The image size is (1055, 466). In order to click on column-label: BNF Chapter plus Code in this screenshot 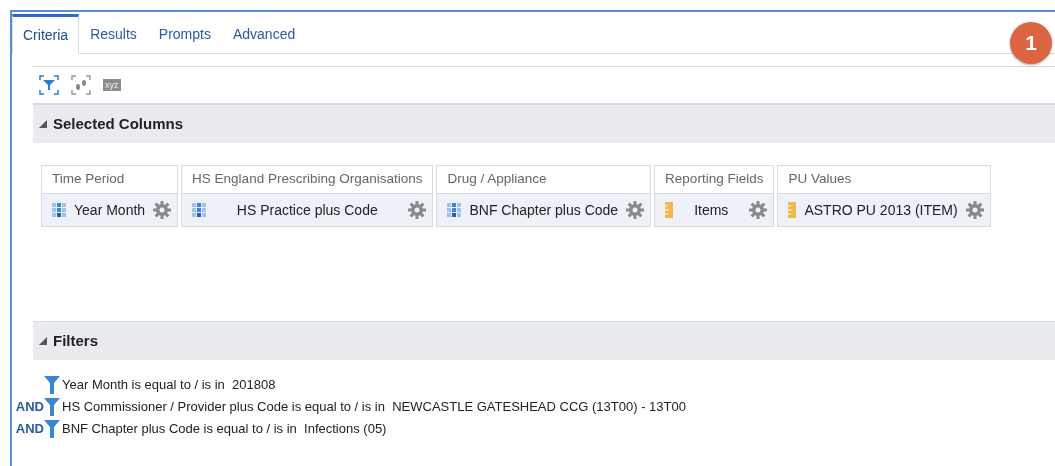, I will do `click(544, 210)`.